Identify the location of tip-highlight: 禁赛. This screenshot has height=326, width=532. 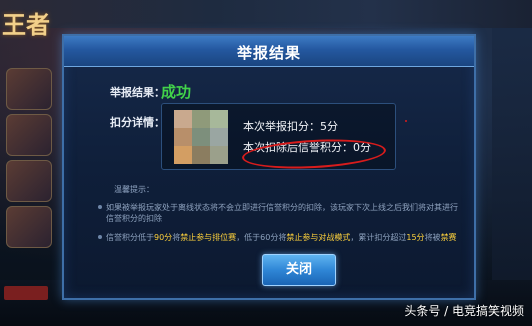
(448, 237).